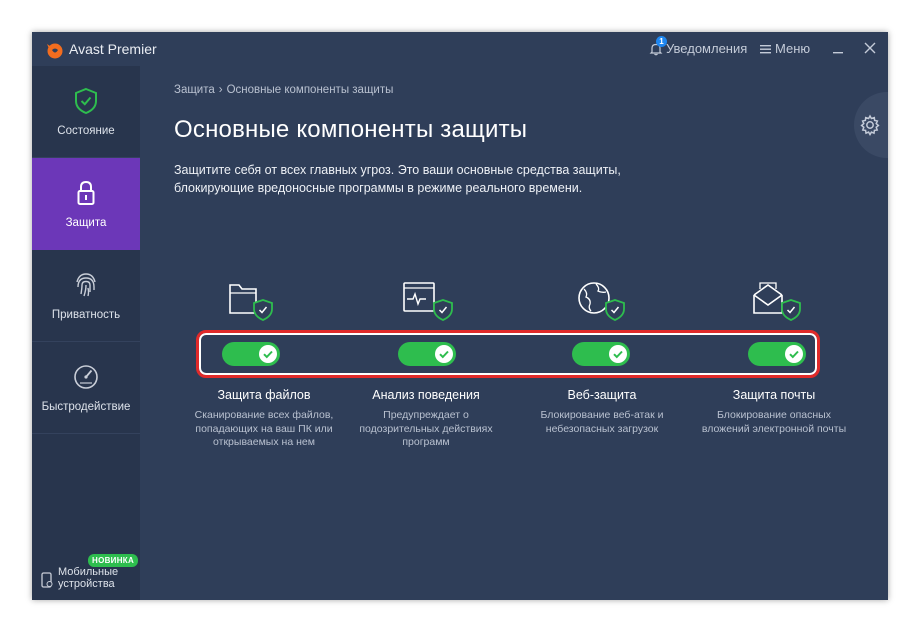 The height and width of the screenshot is (632, 920). What do you see at coordinates (870, 48) in the screenshot?
I see `close-icon` at bounding box center [870, 48].